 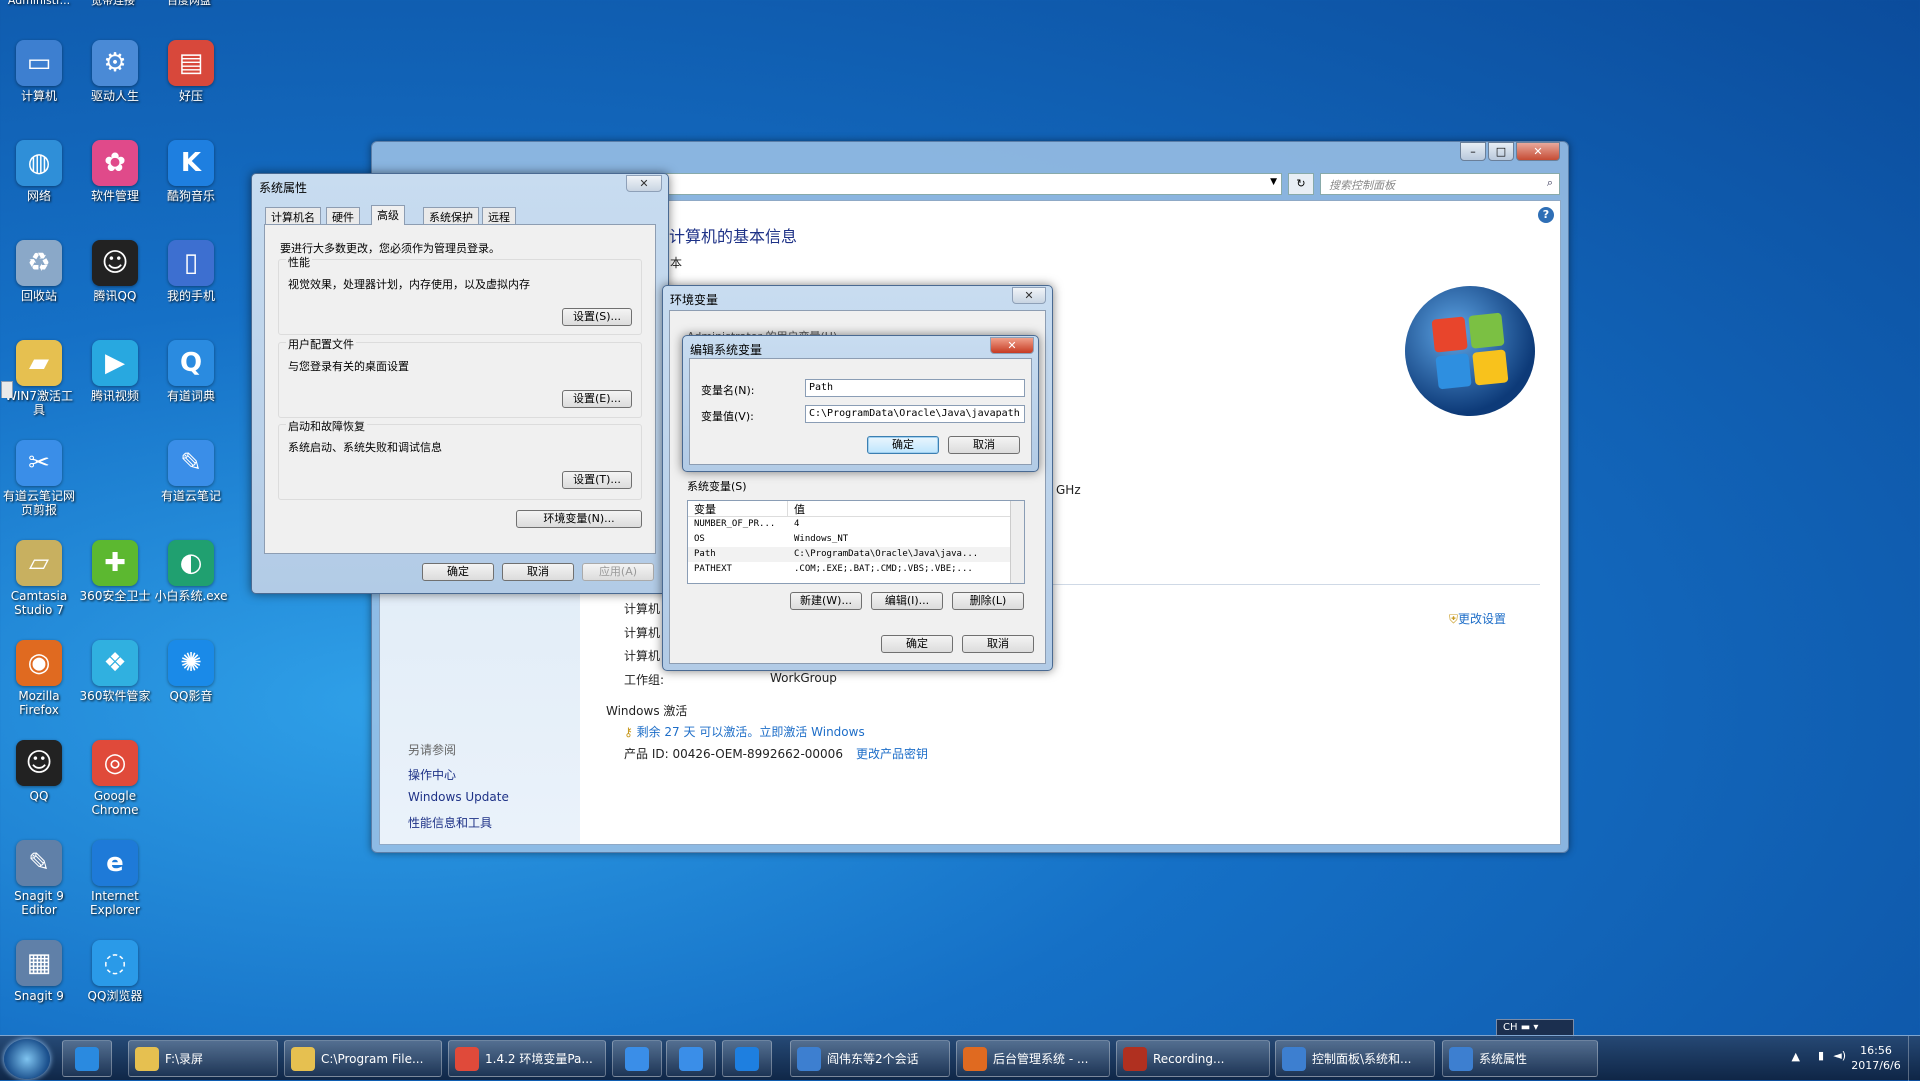 What do you see at coordinates (190, 296) in the screenshot?
I see `desktop-icon-label: 我的手机` at bounding box center [190, 296].